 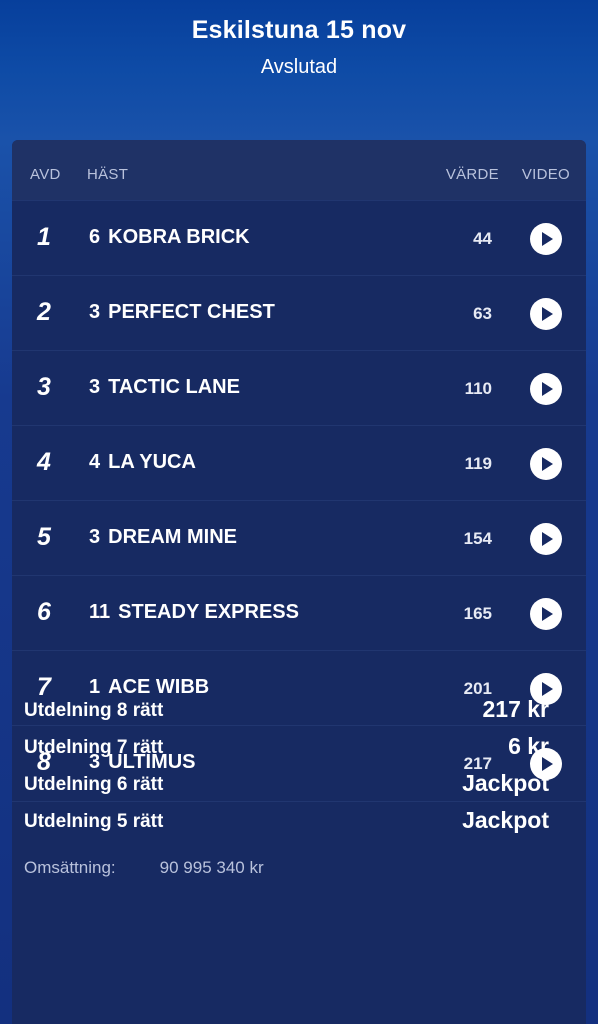 I want to click on payout-row: Utdelning 8 rätt 217 kr, so click(x=286, y=712).